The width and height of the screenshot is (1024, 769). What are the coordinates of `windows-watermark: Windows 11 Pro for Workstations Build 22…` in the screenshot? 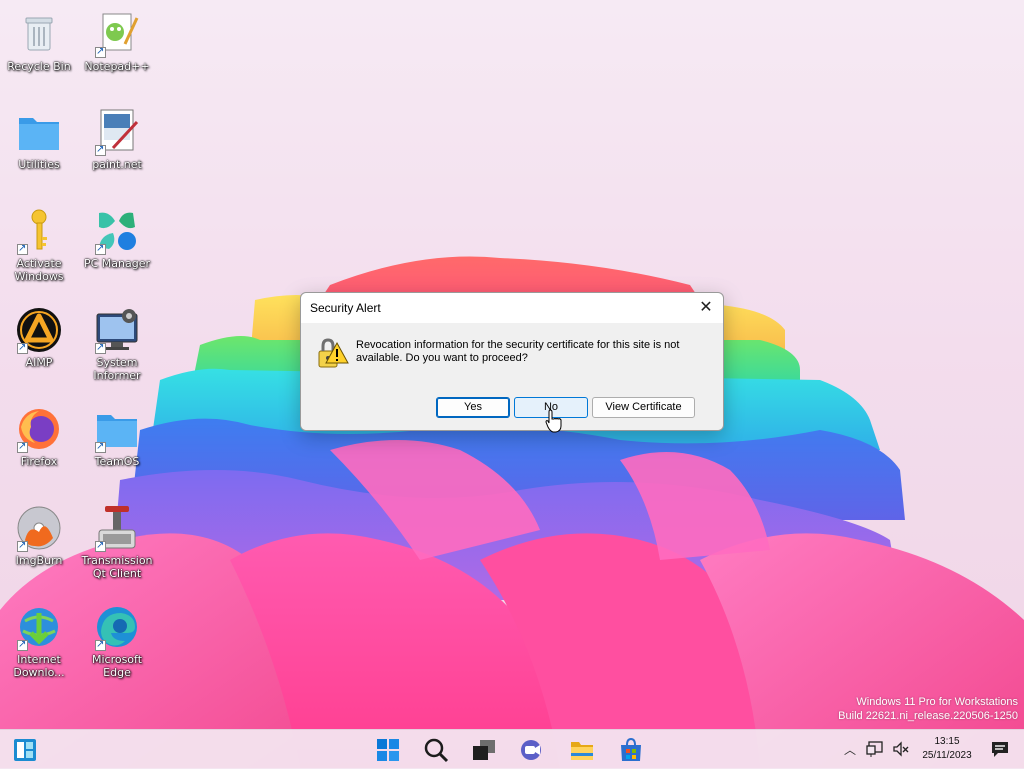 It's located at (928, 709).